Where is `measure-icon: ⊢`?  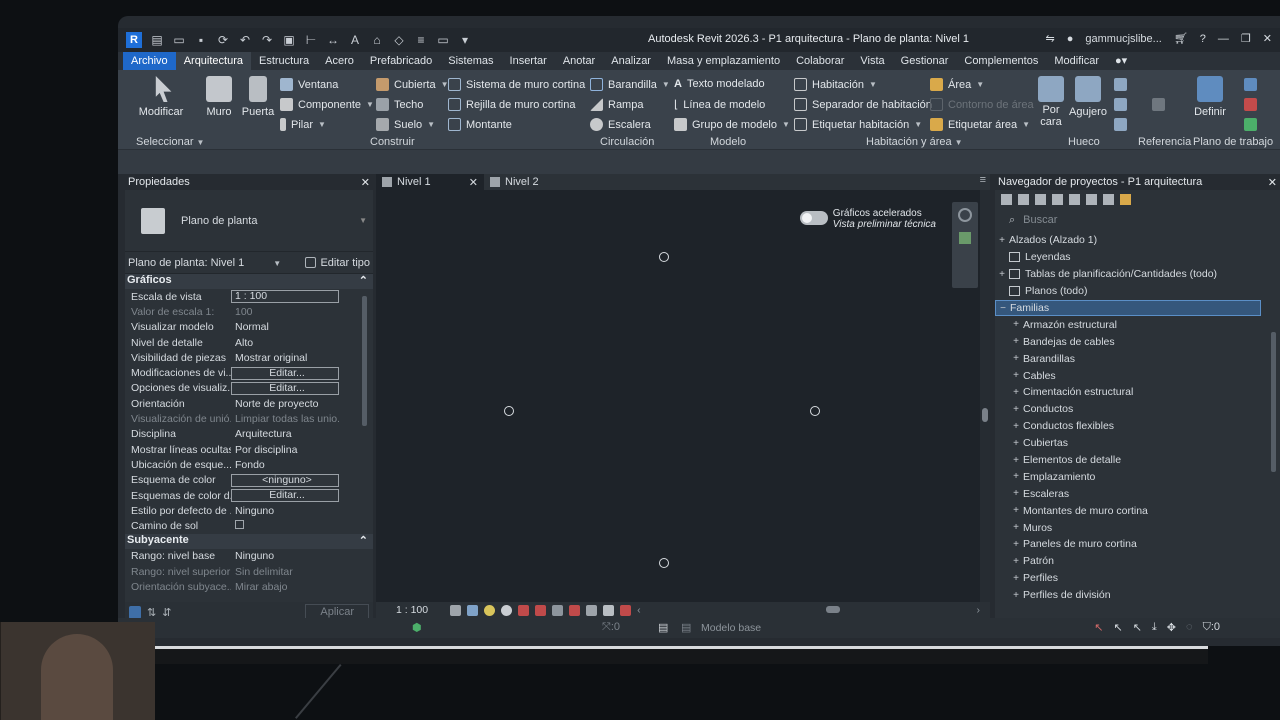 measure-icon: ⊢ is located at coordinates (311, 40).